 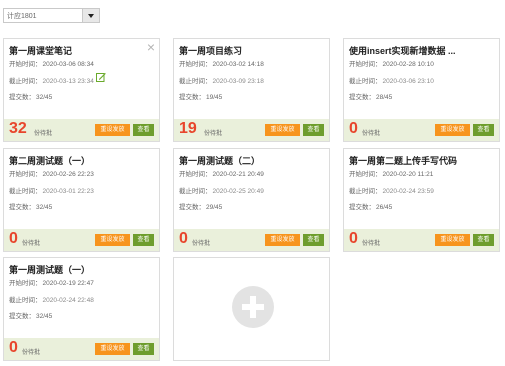 What do you see at coordinates (188, 128) in the screenshot?
I see `pending-count: 19` at bounding box center [188, 128].